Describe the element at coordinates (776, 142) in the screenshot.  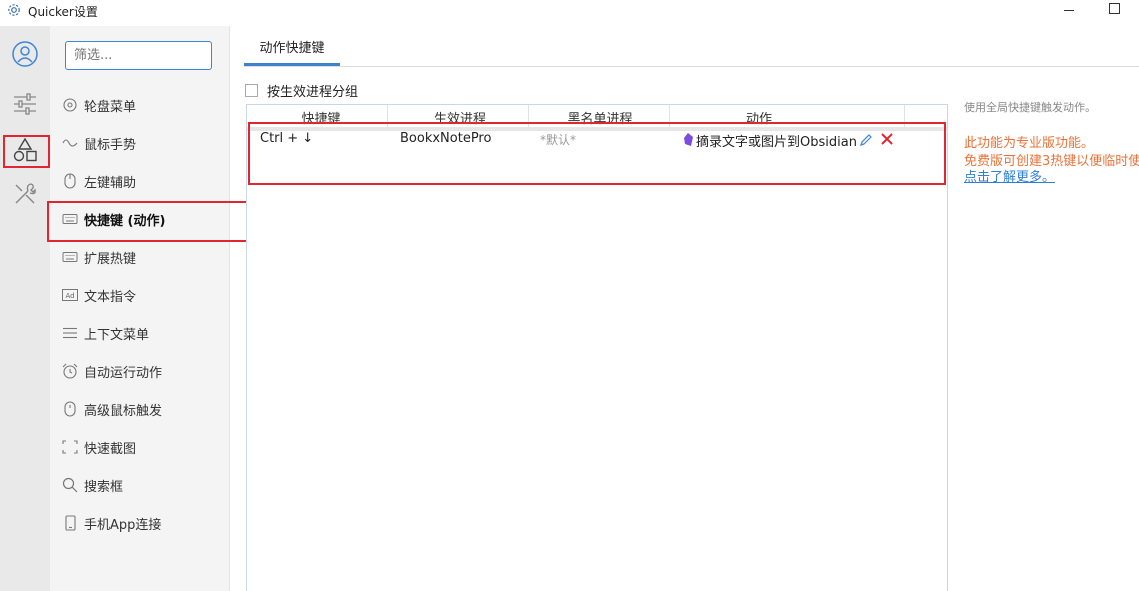
I see `action-cell: 摘录文字或图片到Obsidian` at that location.